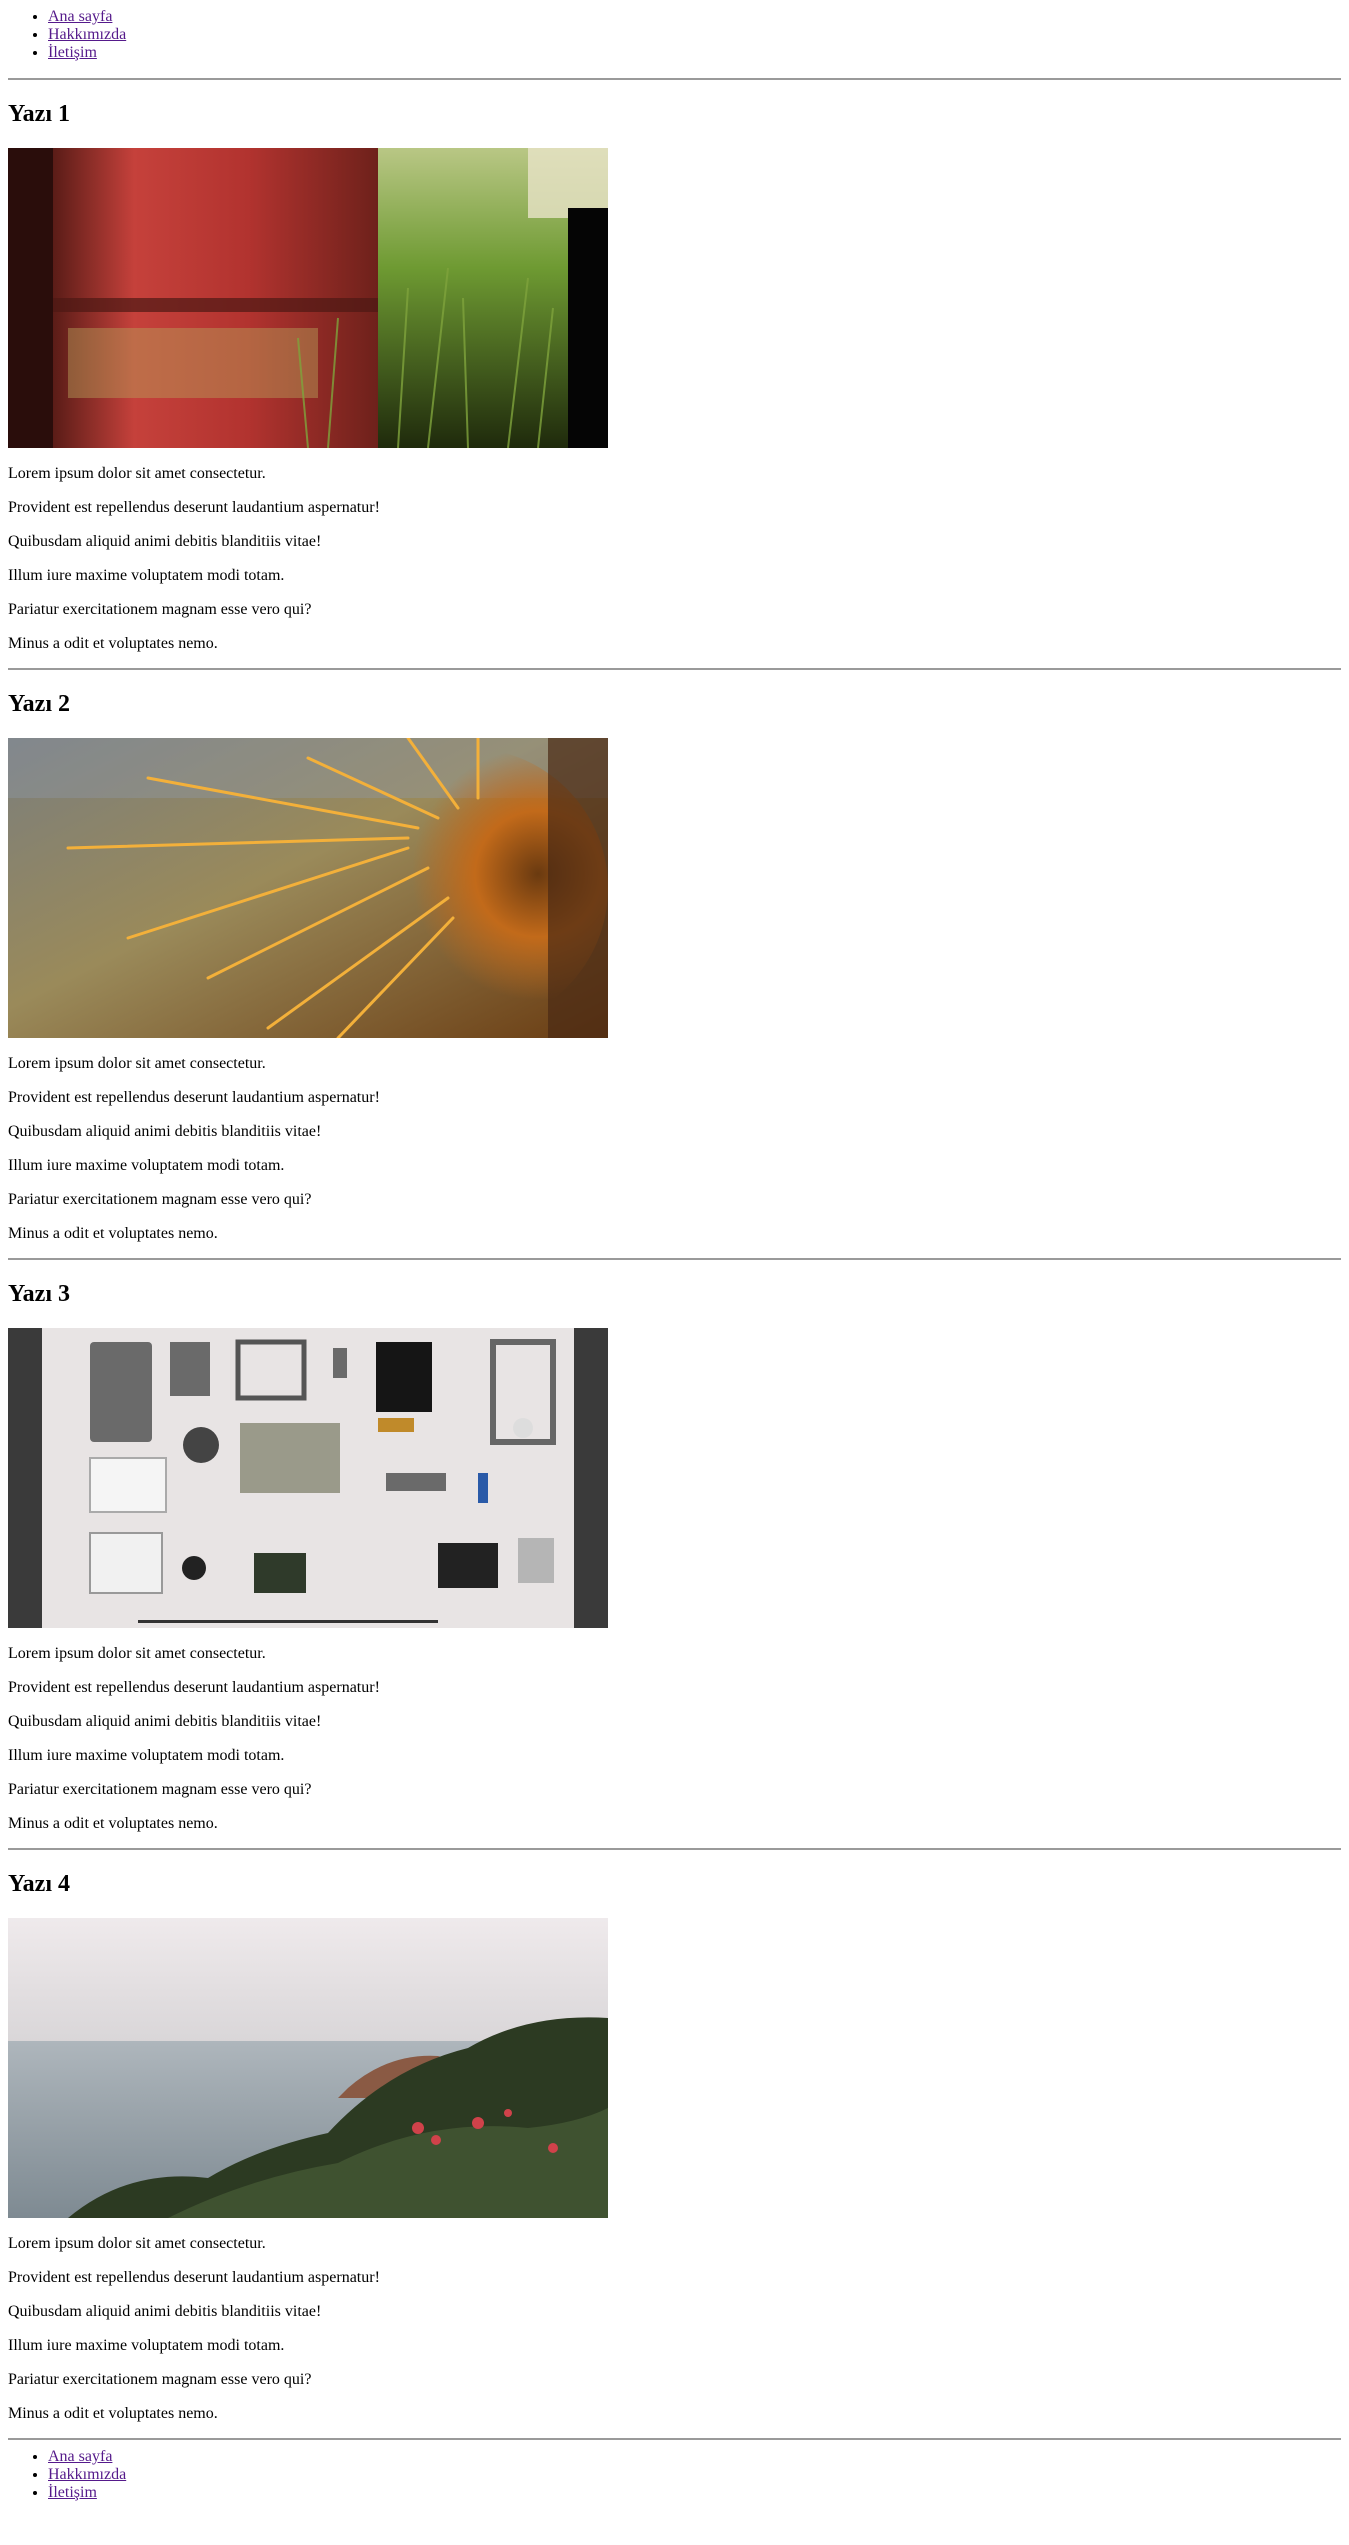 Image resolution: width=1349 pixels, height=2545 pixels. Describe the element at coordinates (39, 704) in the screenshot. I see `post-title: Yazı 2` at that location.